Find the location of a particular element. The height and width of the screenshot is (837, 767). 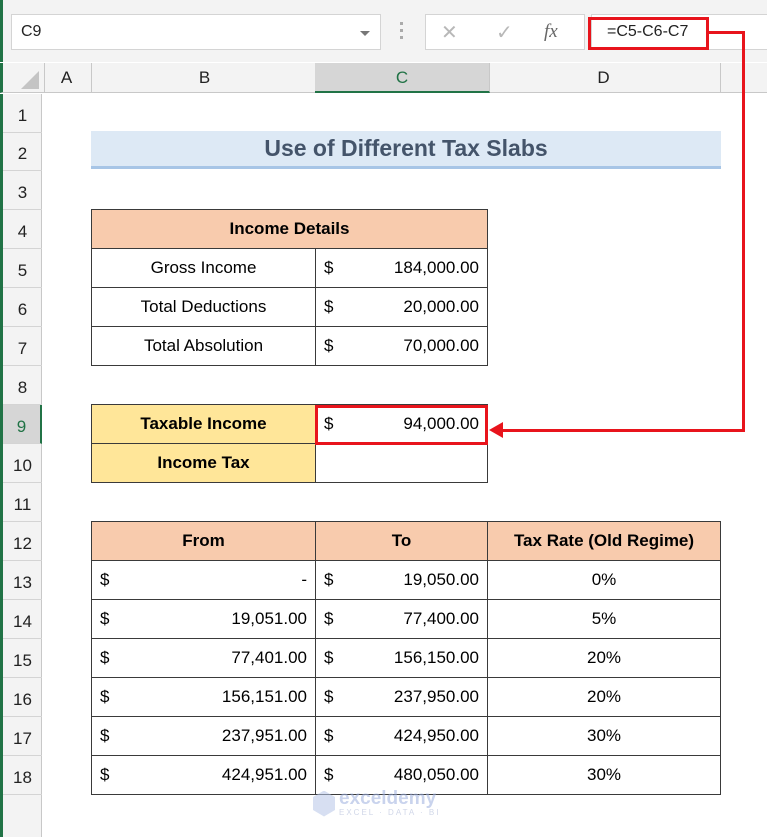

column-header-c: C is located at coordinates (402, 78).